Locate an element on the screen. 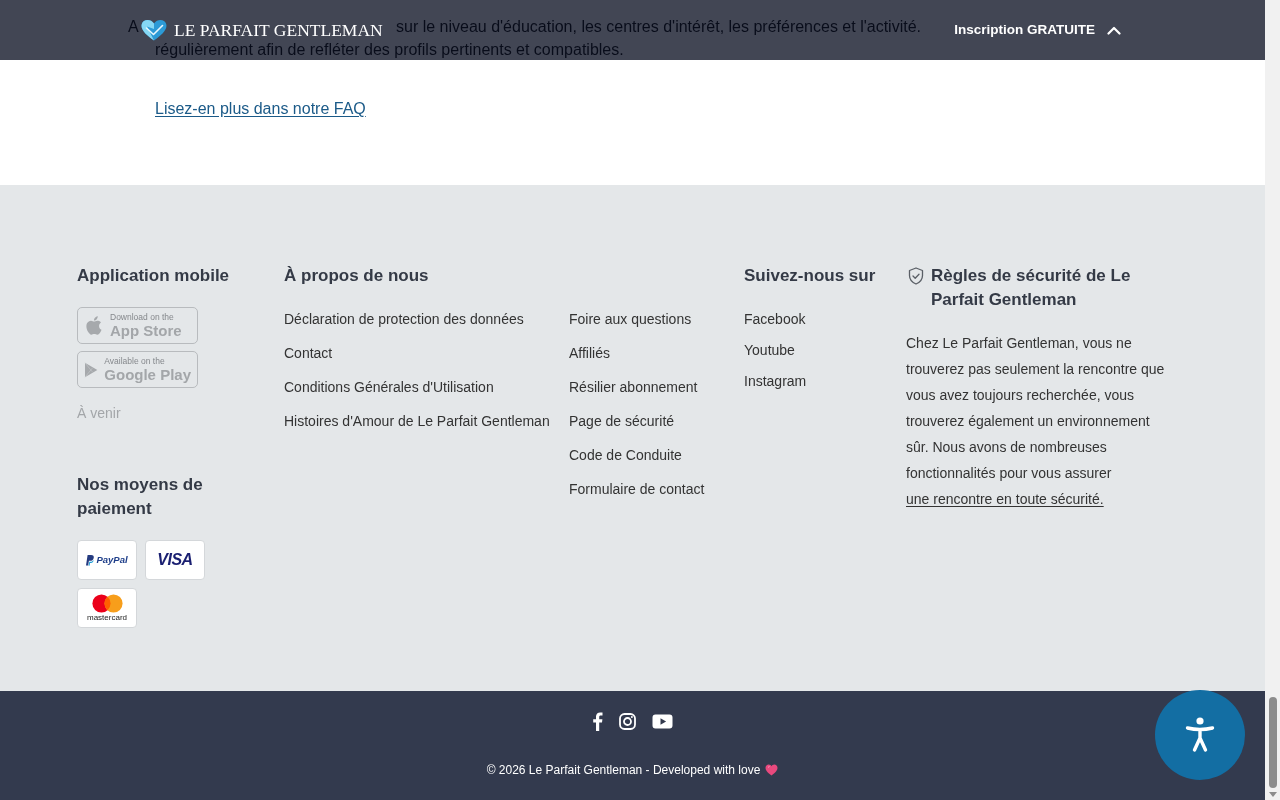  social-link: Facebook is located at coordinates (775, 319).